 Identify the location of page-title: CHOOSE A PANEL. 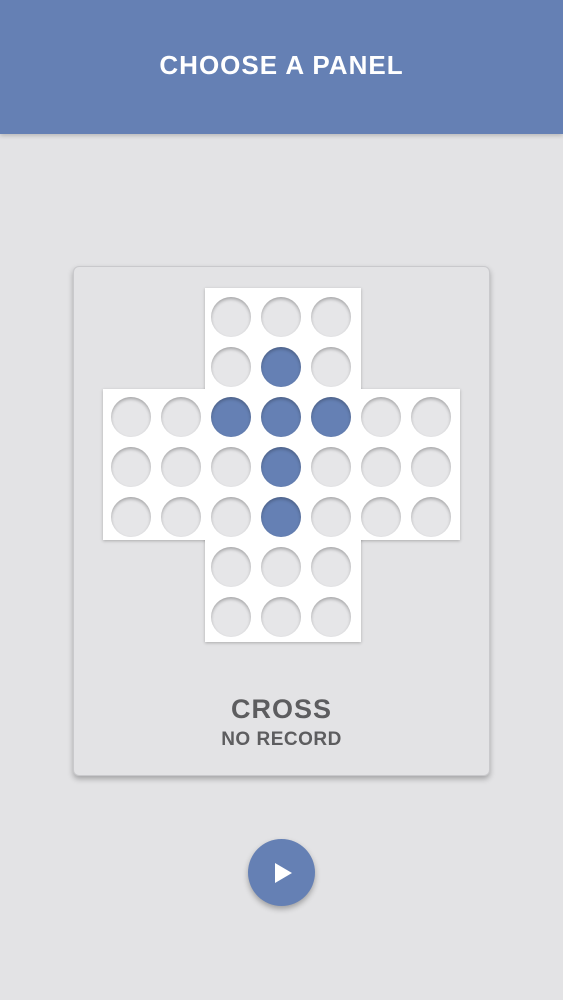
(281, 65).